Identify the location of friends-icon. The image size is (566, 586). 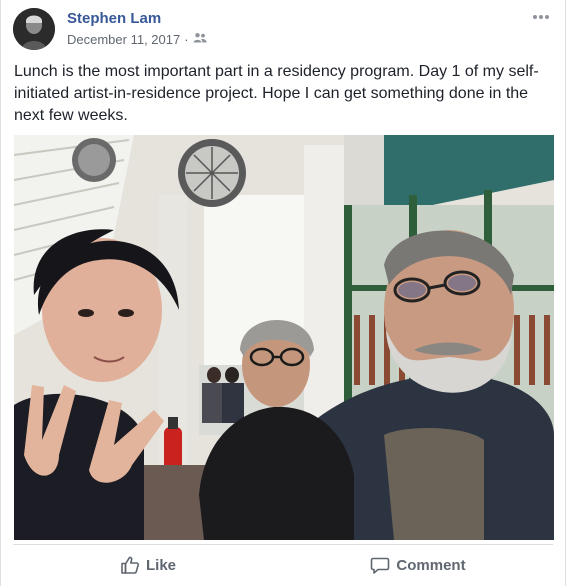
(200, 39).